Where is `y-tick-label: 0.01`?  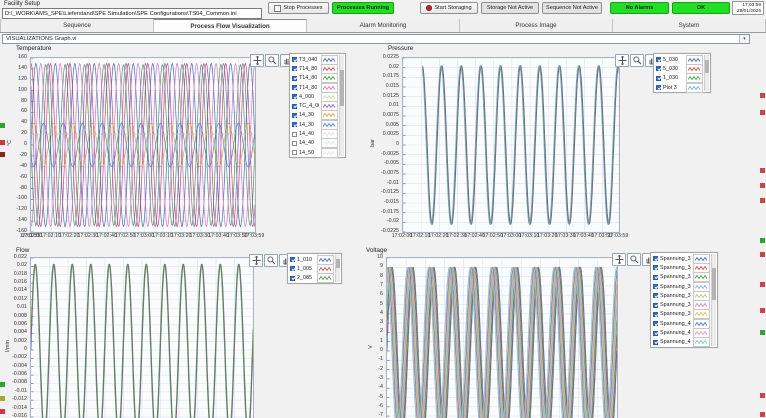
y-tick-label: 0.01 is located at coordinates (21, 307).